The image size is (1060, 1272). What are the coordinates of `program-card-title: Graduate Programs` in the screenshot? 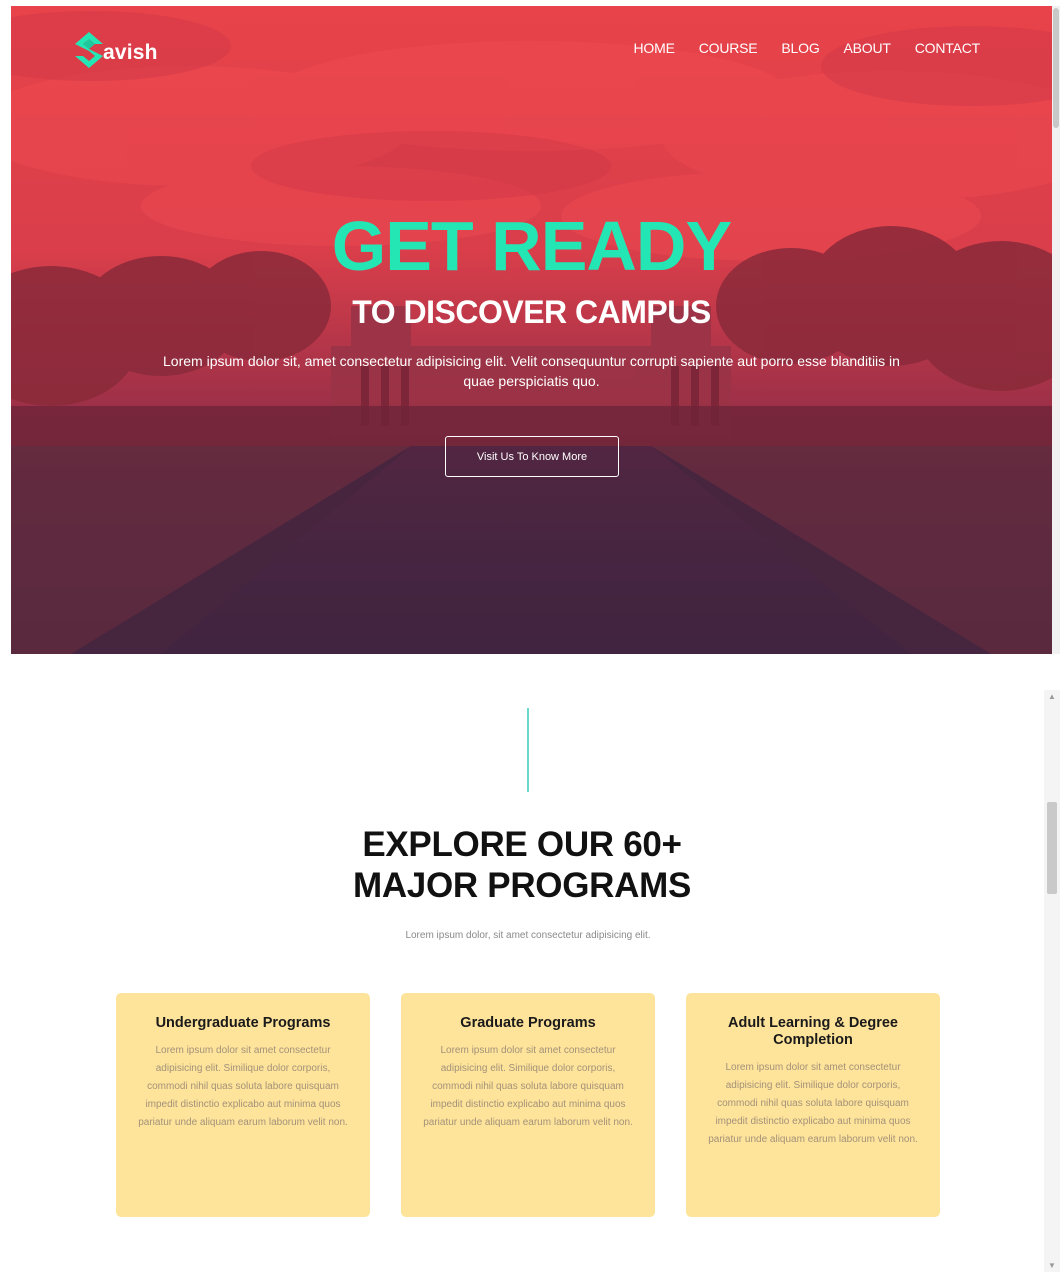 It's located at (528, 1023).